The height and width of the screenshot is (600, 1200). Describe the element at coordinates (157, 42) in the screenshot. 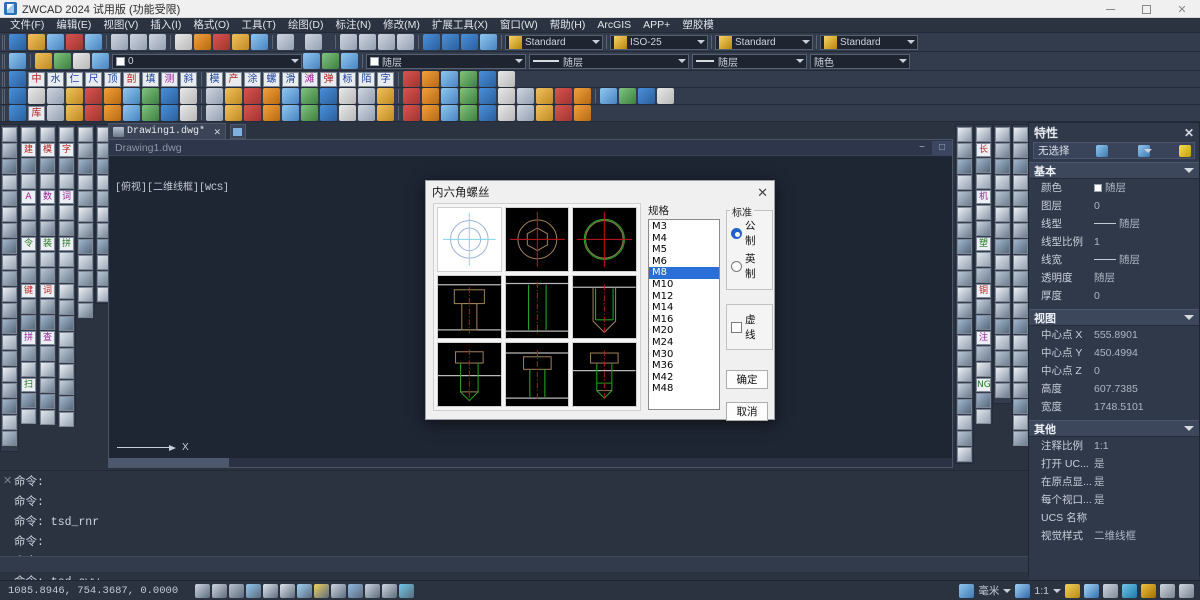

I see `plot-icon` at that location.